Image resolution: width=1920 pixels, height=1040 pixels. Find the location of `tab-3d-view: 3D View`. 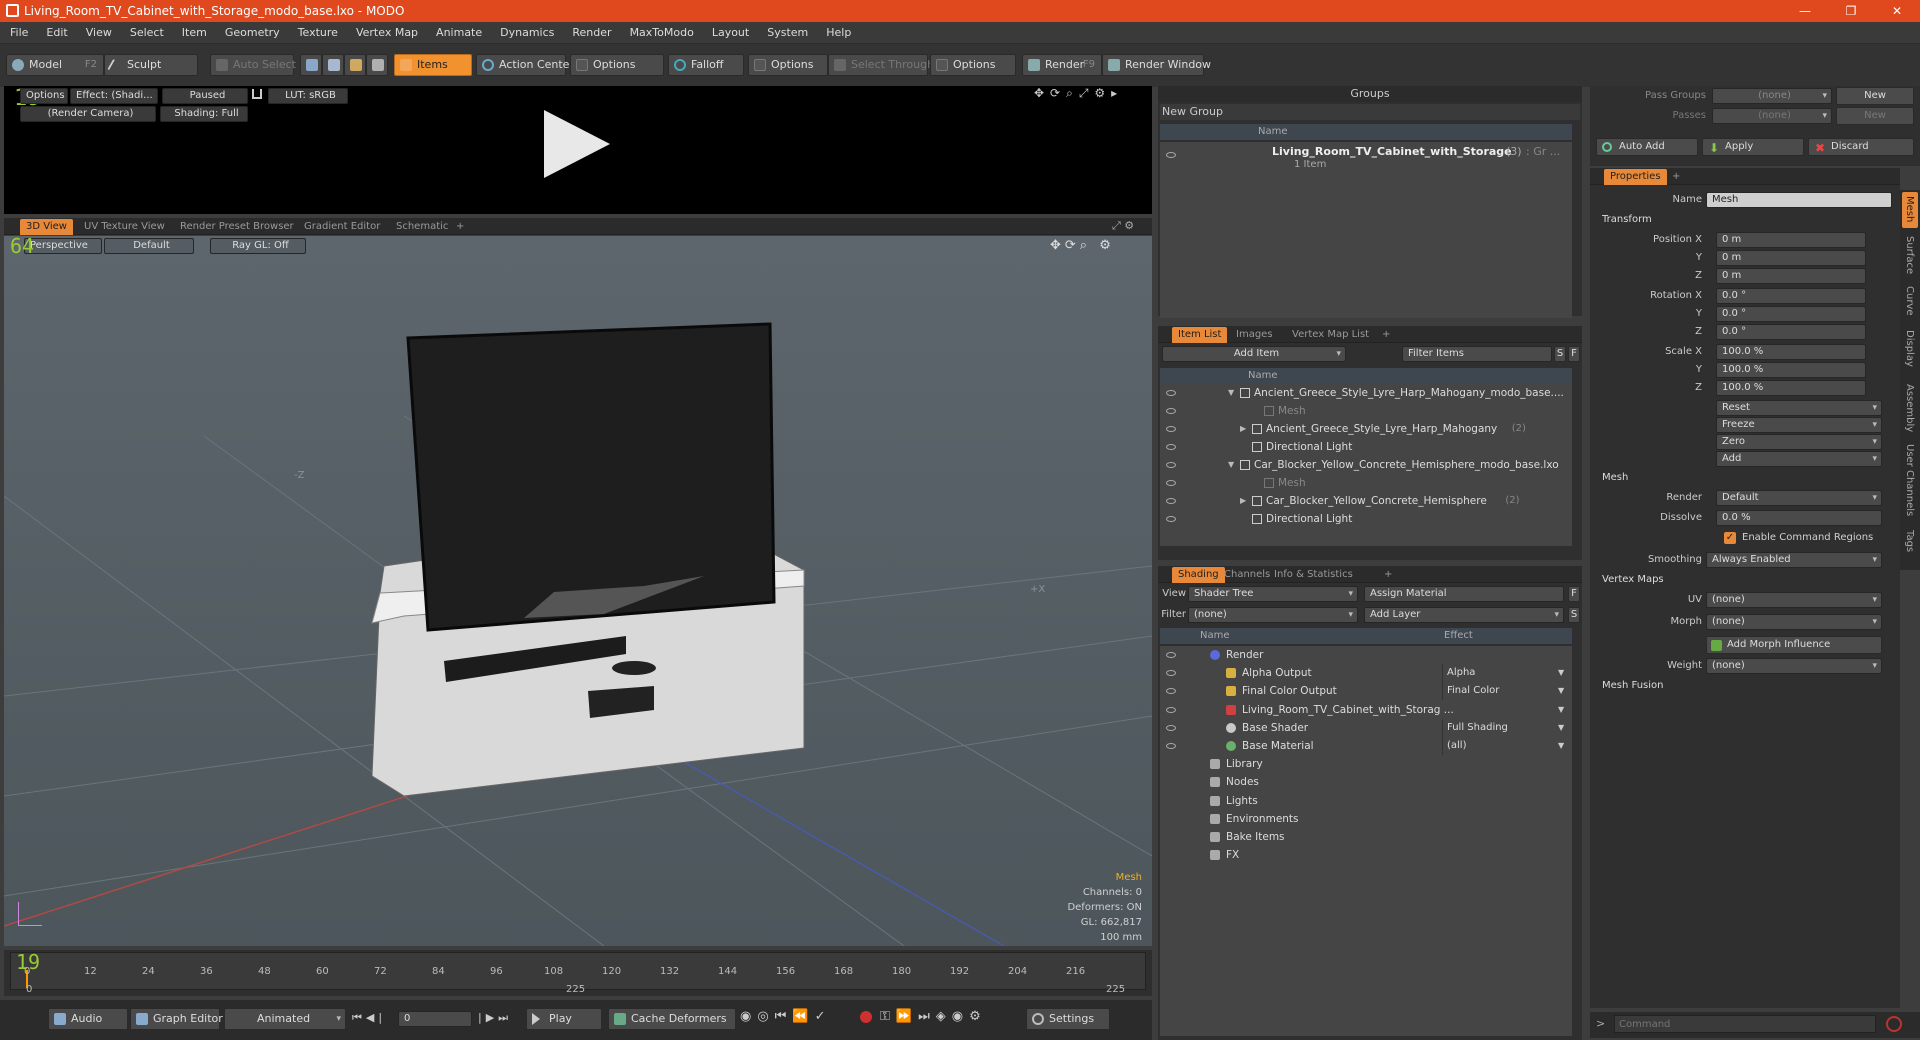

tab-3d-view: 3D View is located at coordinates (46, 227).